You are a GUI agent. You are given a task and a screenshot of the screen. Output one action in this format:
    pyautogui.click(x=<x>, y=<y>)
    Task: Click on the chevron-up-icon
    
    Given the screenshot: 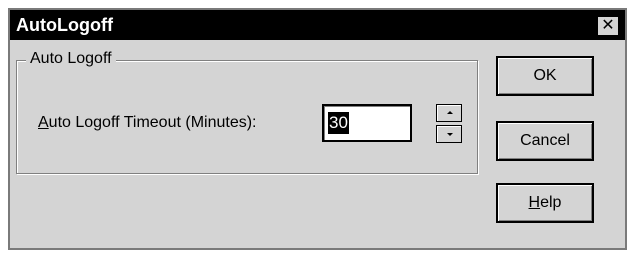 What is the action you would take?
    pyautogui.click(x=450, y=112)
    